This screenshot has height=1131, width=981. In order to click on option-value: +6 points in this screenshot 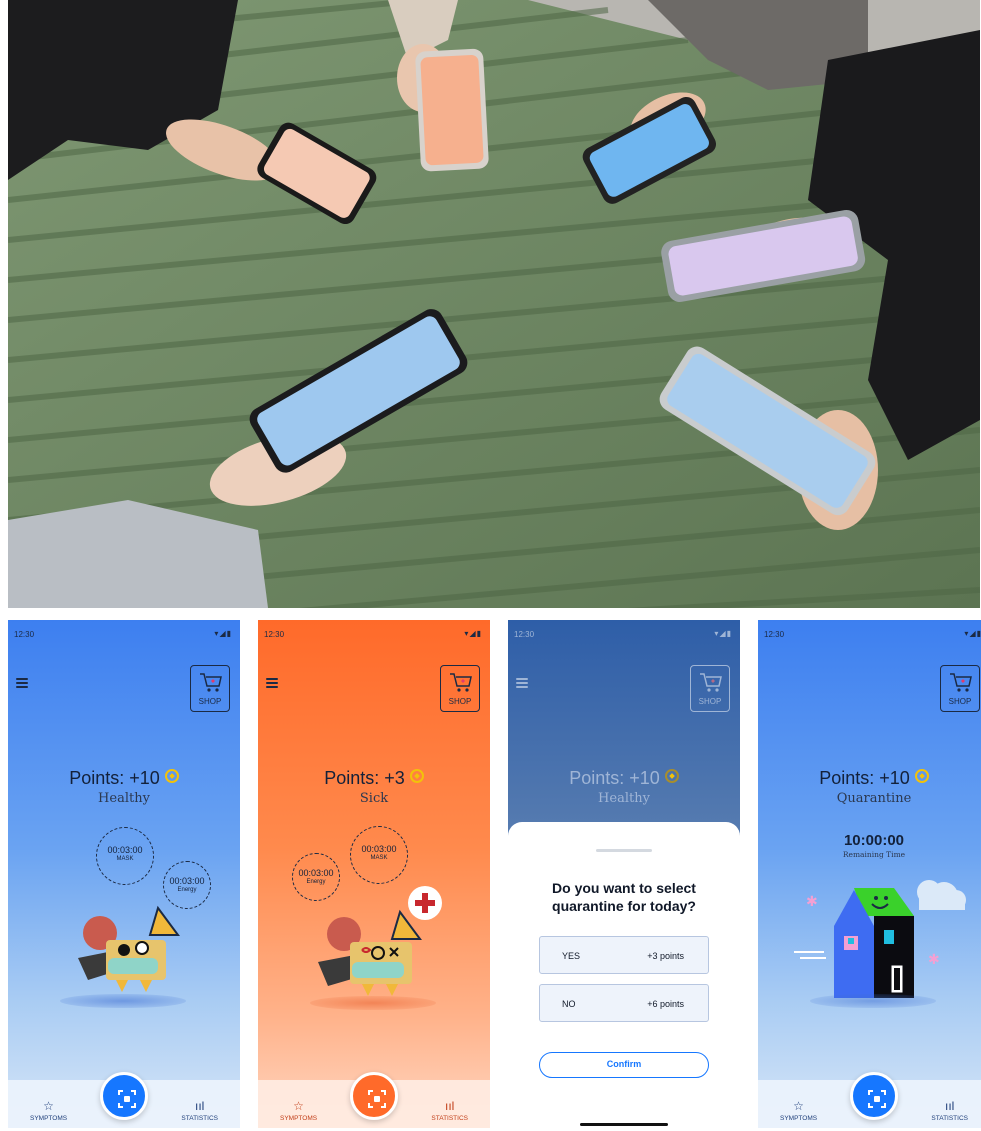, I will do `click(665, 1004)`.